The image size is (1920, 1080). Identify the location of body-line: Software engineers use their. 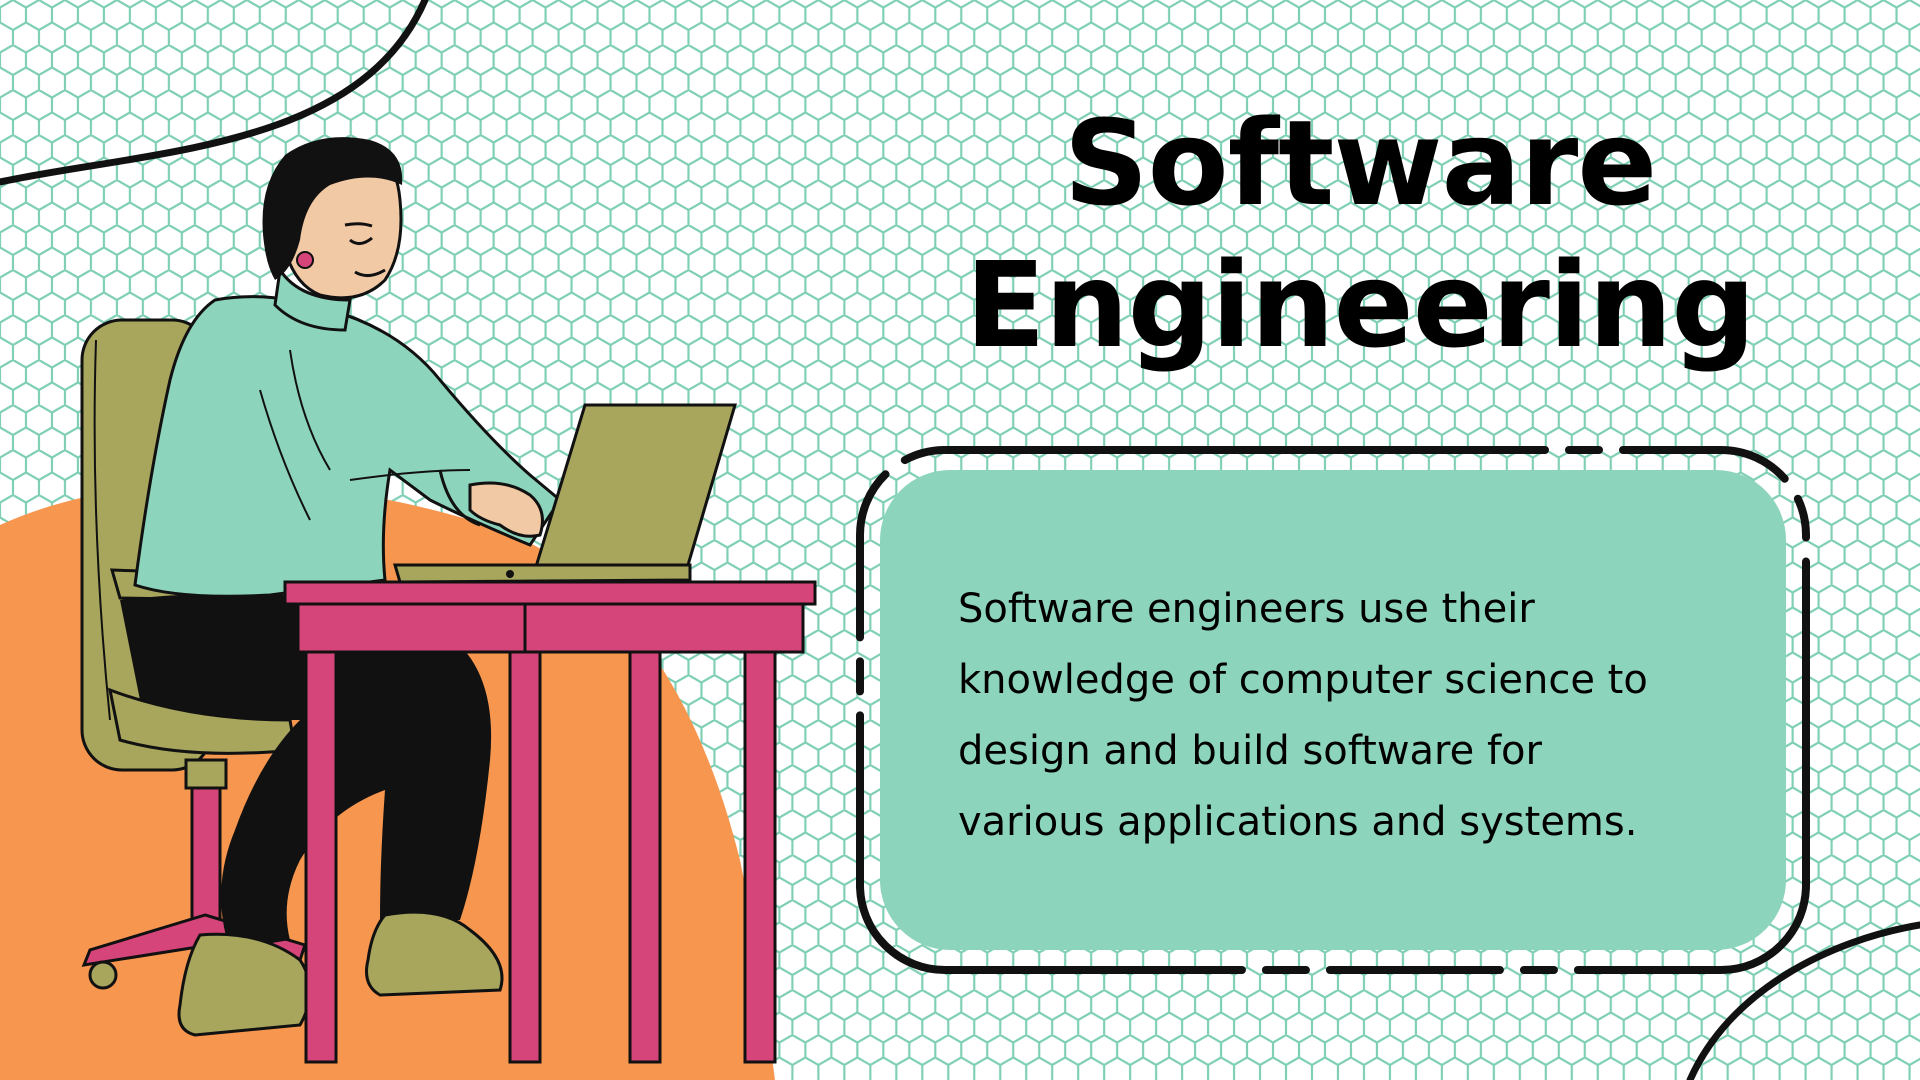
(1246, 609).